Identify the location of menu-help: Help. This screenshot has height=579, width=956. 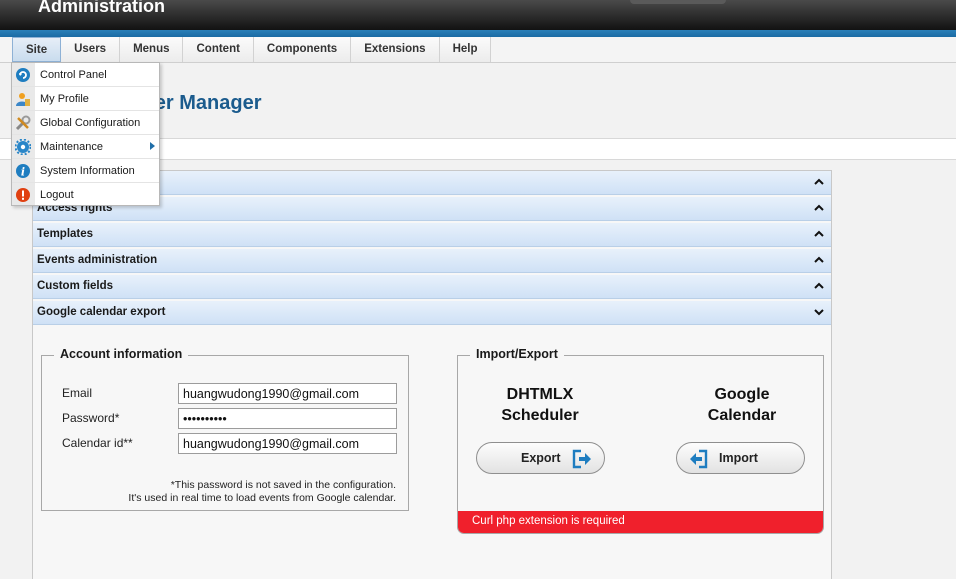
(465, 49).